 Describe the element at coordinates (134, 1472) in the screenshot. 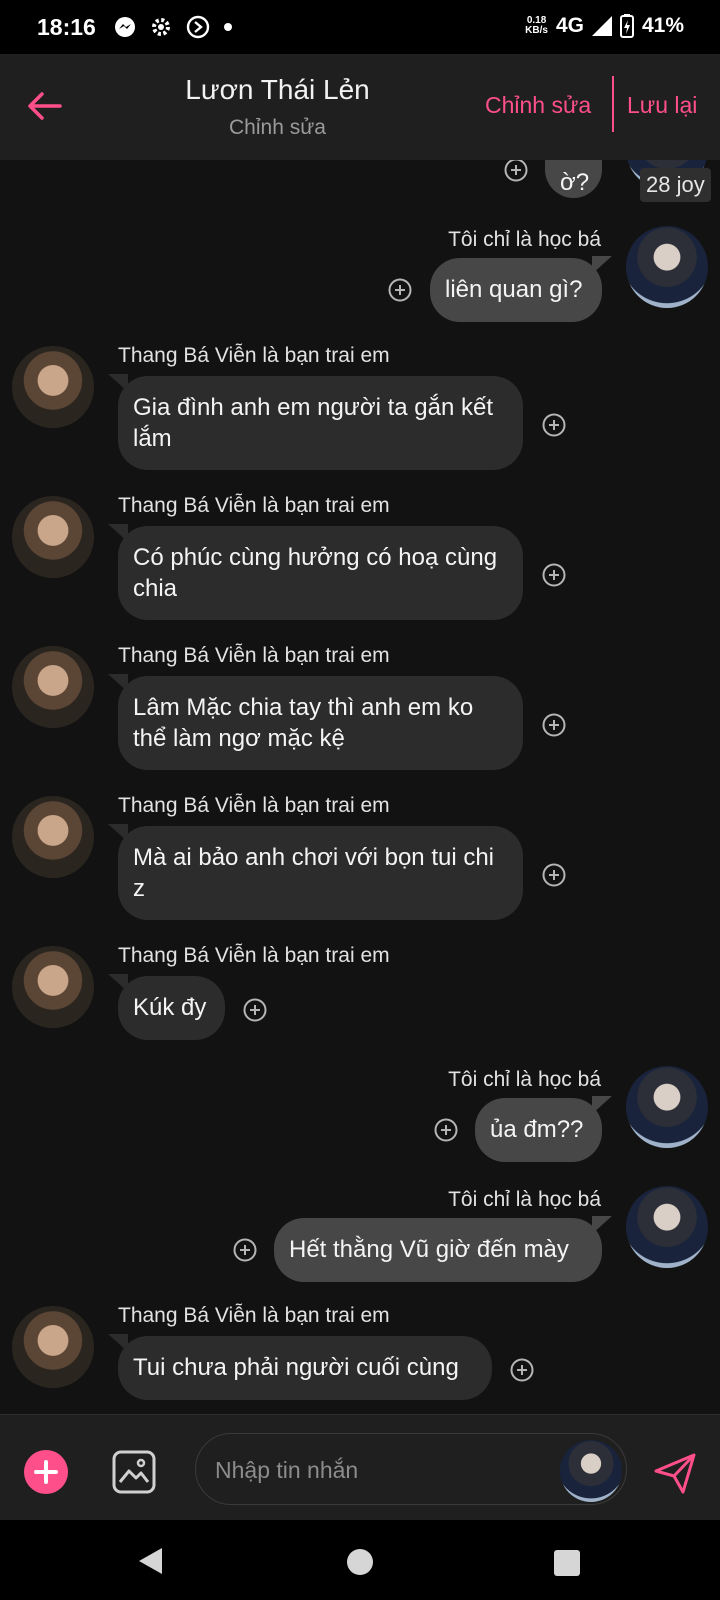

I see `image-icon` at that location.